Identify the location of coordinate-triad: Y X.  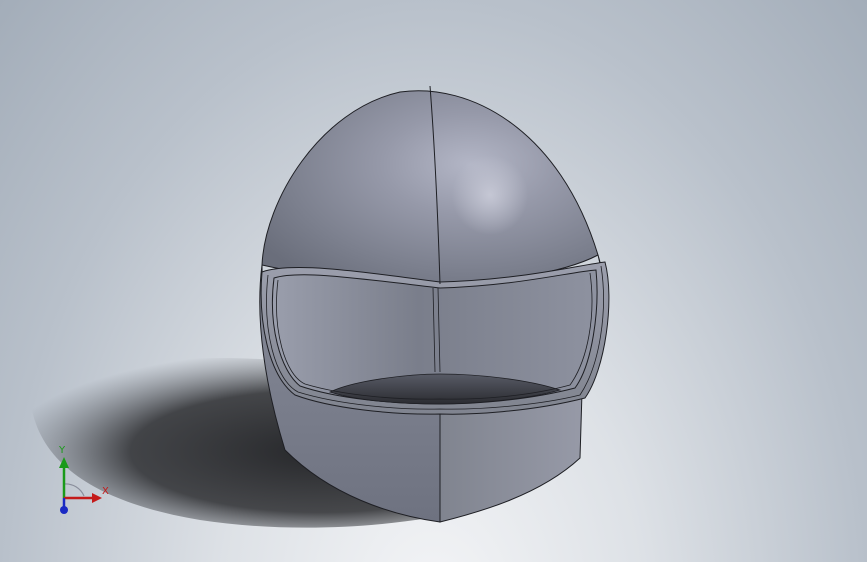
(80, 480).